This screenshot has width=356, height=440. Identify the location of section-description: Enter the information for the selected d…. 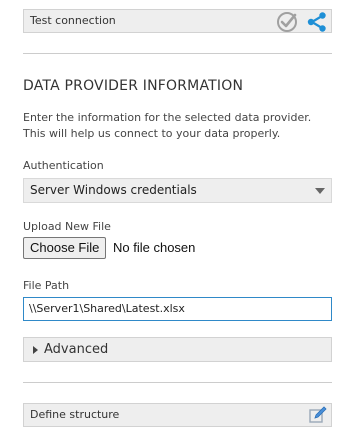
(167, 125).